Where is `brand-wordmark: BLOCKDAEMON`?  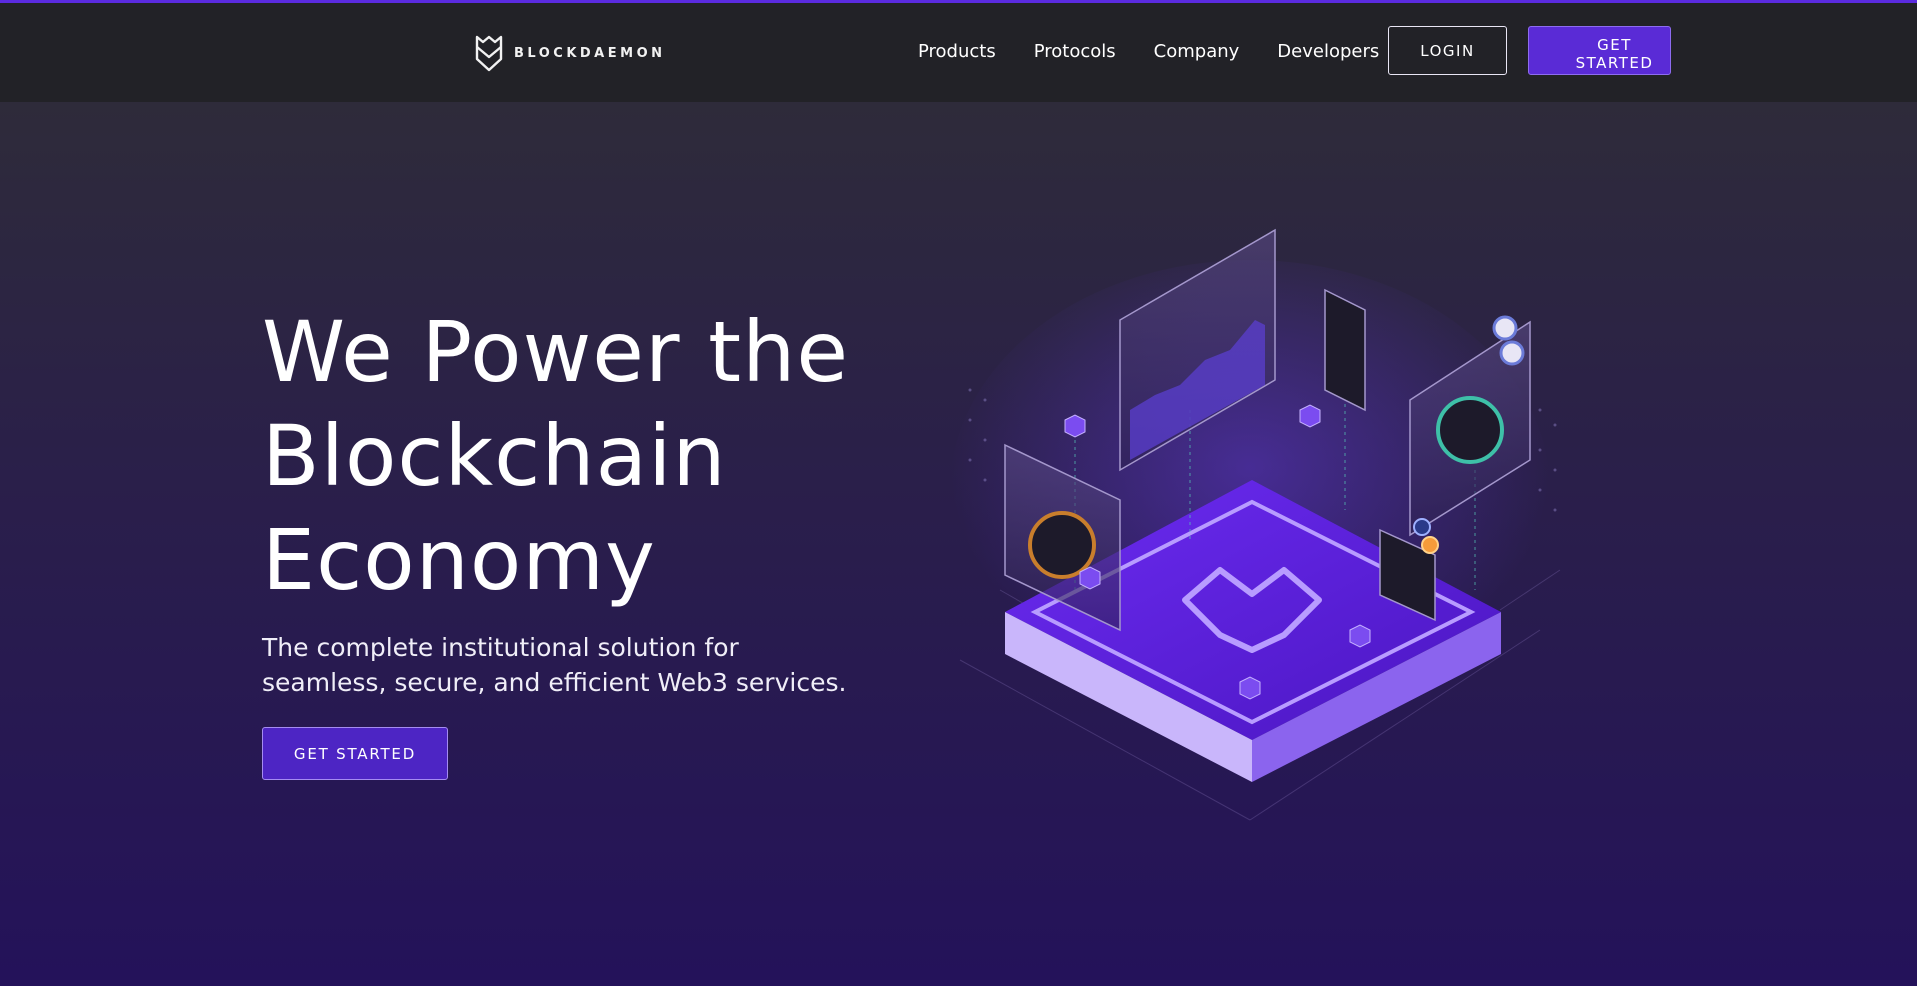 brand-wordmark: BLOCKDAEMON is located at coordinates (590, 53).